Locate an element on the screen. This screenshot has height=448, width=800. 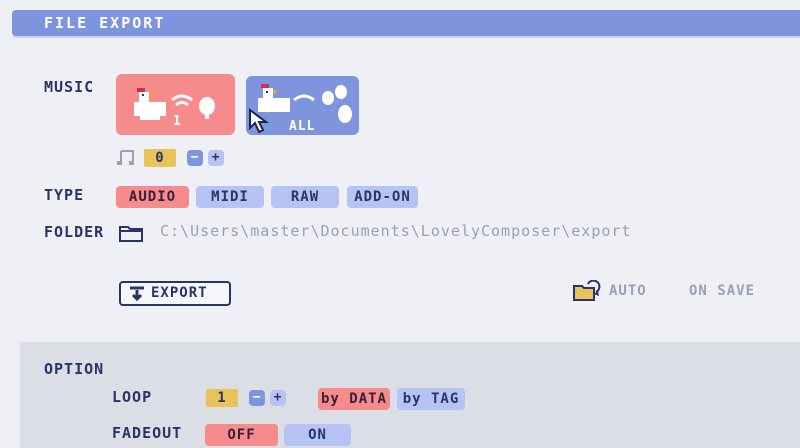
type-label: TYPE is located at coordinates (64, 195).